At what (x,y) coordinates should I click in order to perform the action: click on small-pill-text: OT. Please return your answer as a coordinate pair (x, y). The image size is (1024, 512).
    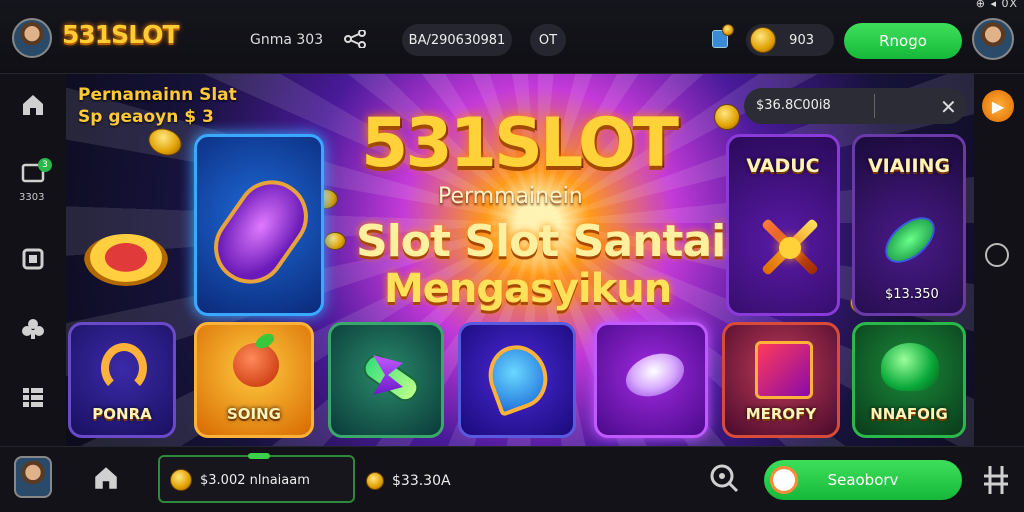
    Looking at the image, I should click on (548, 40).